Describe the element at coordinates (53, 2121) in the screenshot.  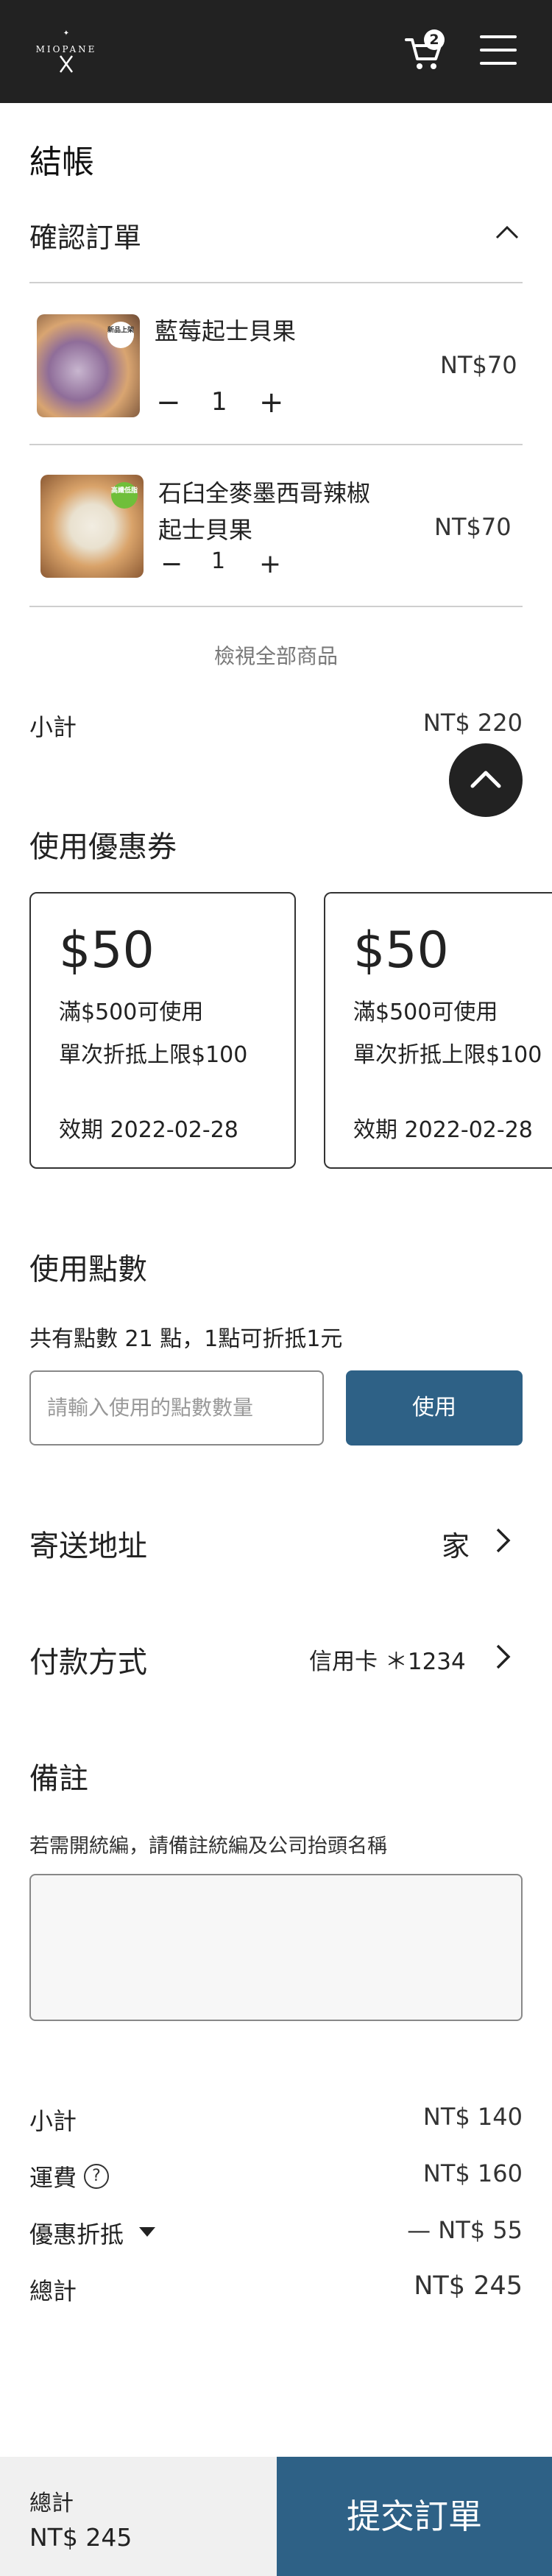
I see `summary-subtotal-label: 小計` at that location.